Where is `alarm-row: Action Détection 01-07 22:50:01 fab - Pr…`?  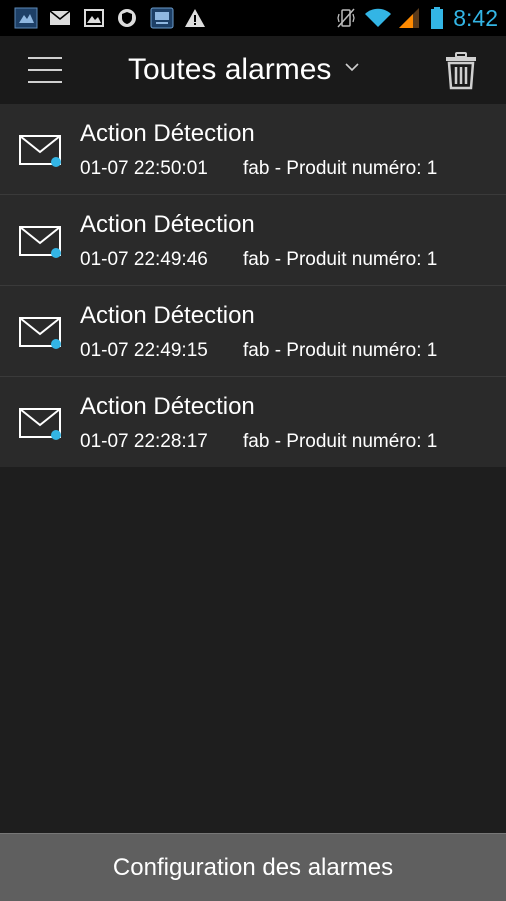
alarm-row: Action Détection 01-07 22:50:01 fab - Pr… is located at coordinates (253, 149).